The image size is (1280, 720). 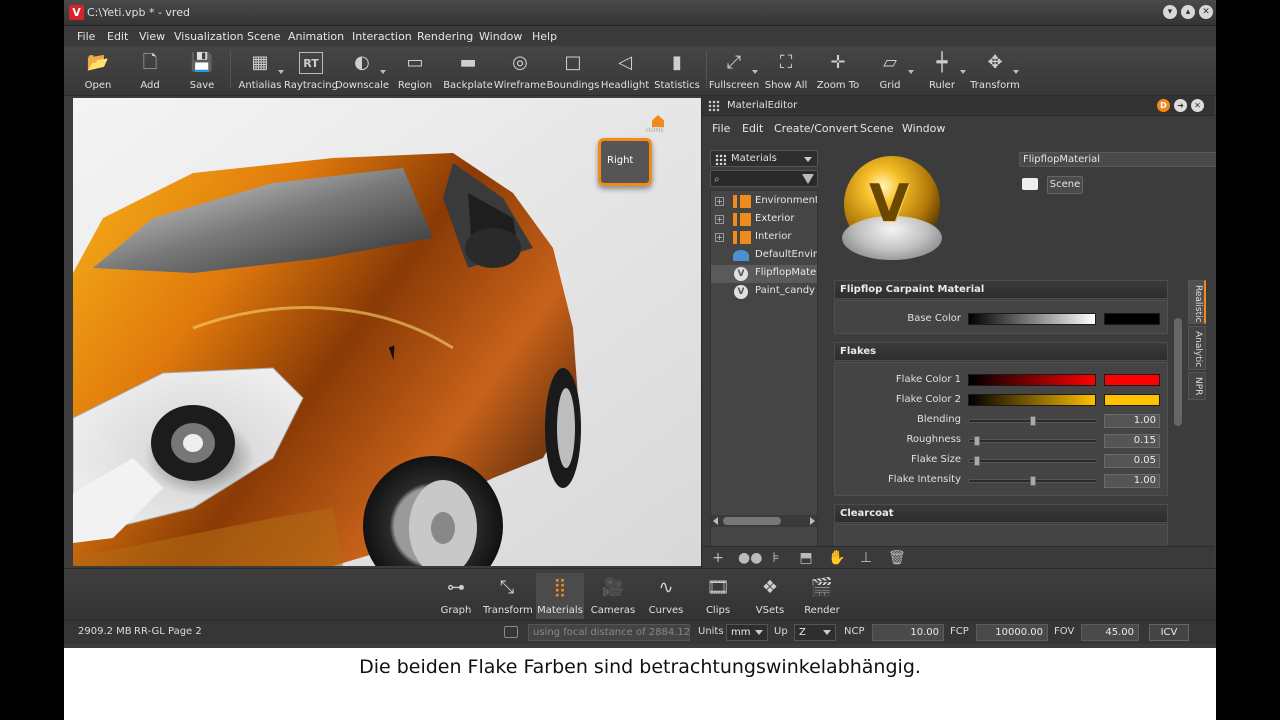 I want to click on section-header-clearcoat: Clearcoat, so click(x=1001, y=513).